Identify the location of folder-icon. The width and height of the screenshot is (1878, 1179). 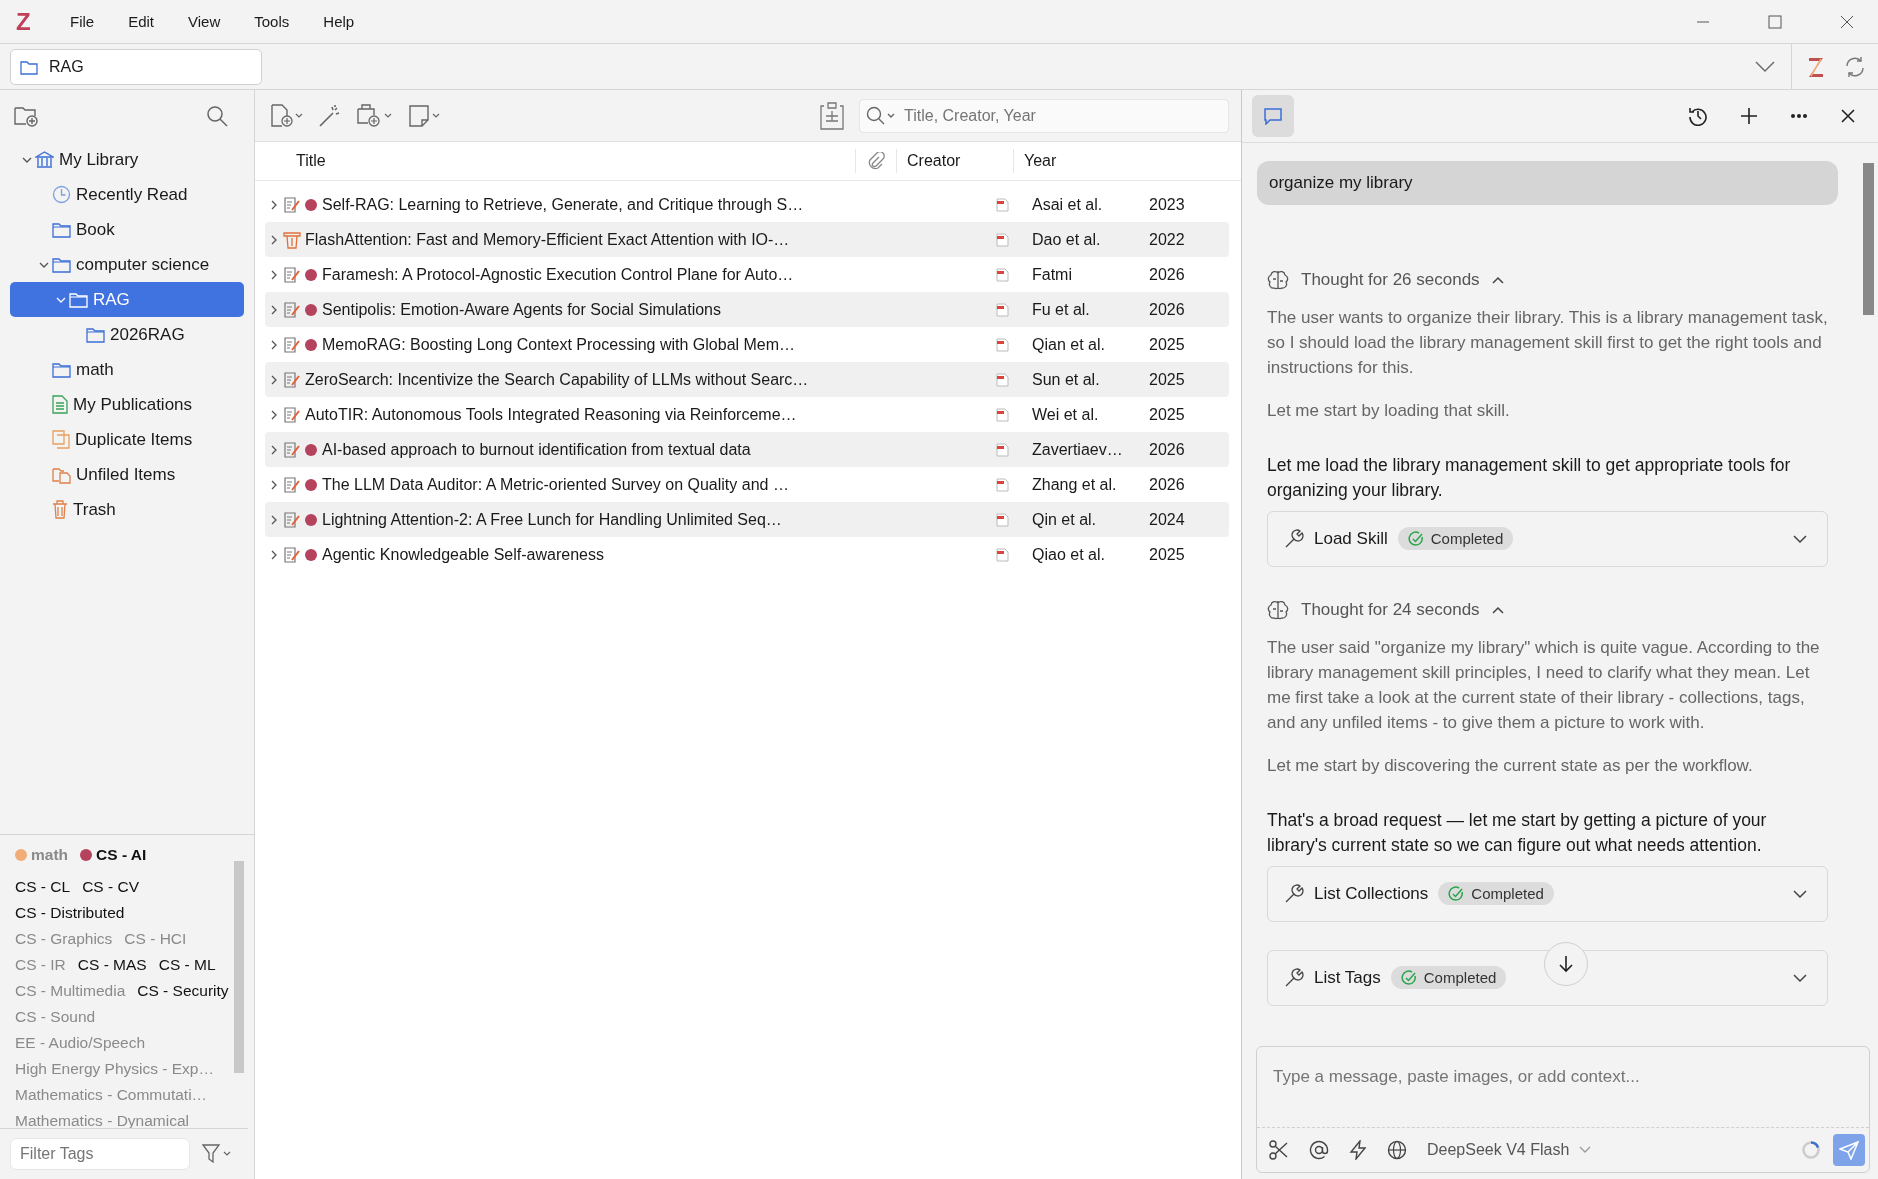
(61, 264).